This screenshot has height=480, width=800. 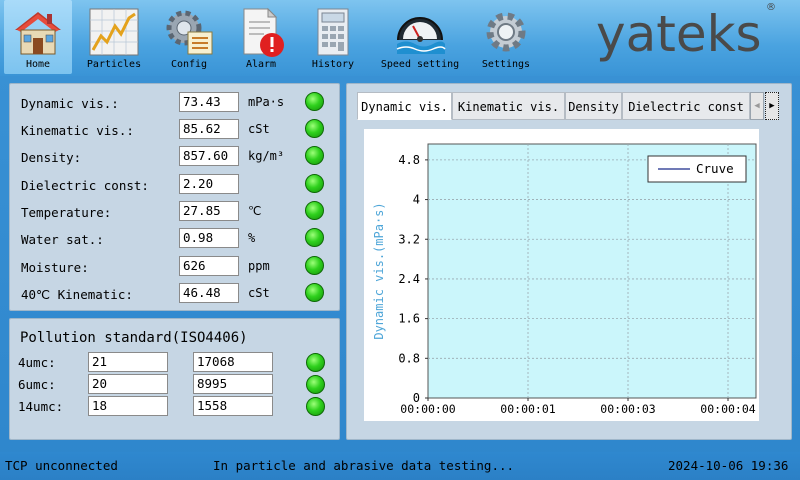 I want to click on param-label: Dielectric const:, so click(x=85, y=185).